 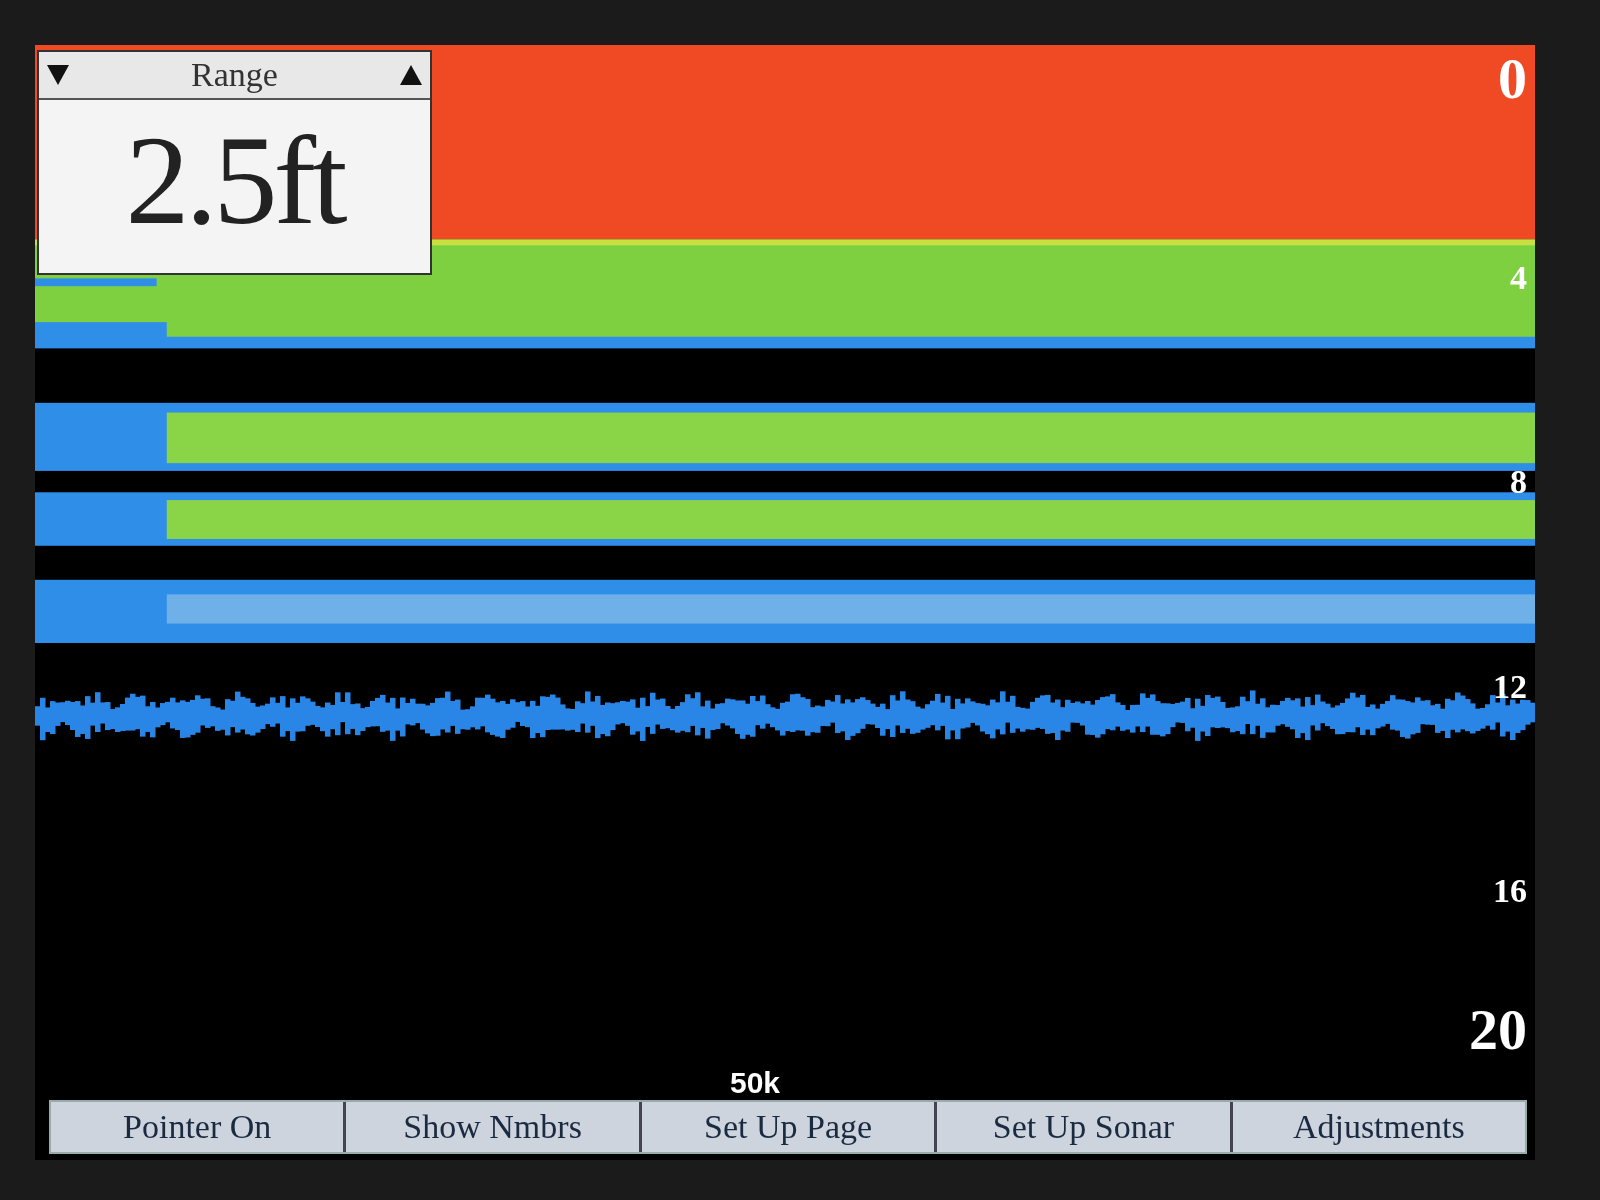 What do you see at coordinates (234, 75) in the screenshot?
I see `range-title: Range` at bounding box center [234, 75].